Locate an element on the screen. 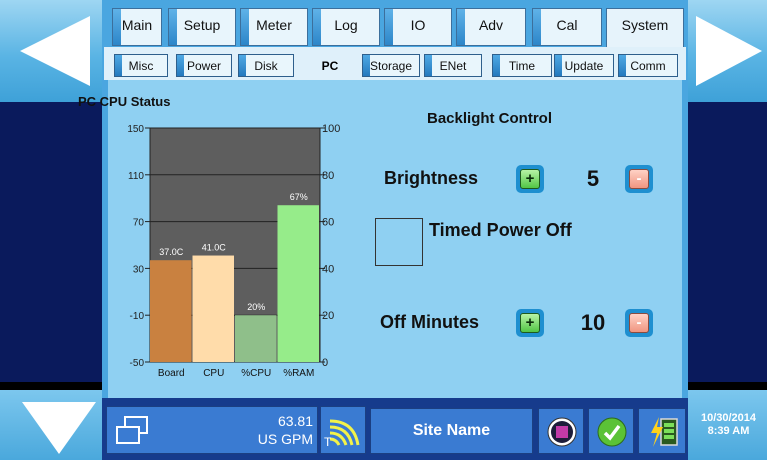 This screenshot has height=460, width=767. brightness-increase-button: + is located at coordinates (530, 179).